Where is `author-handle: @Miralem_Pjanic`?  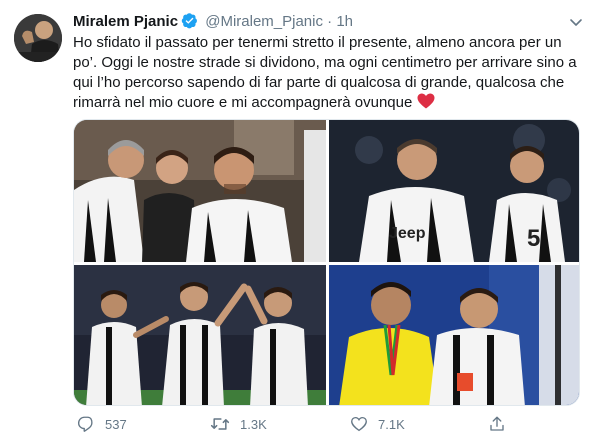
author-handle: @Miralem_Pjanic is located at coordinates (264, 21).